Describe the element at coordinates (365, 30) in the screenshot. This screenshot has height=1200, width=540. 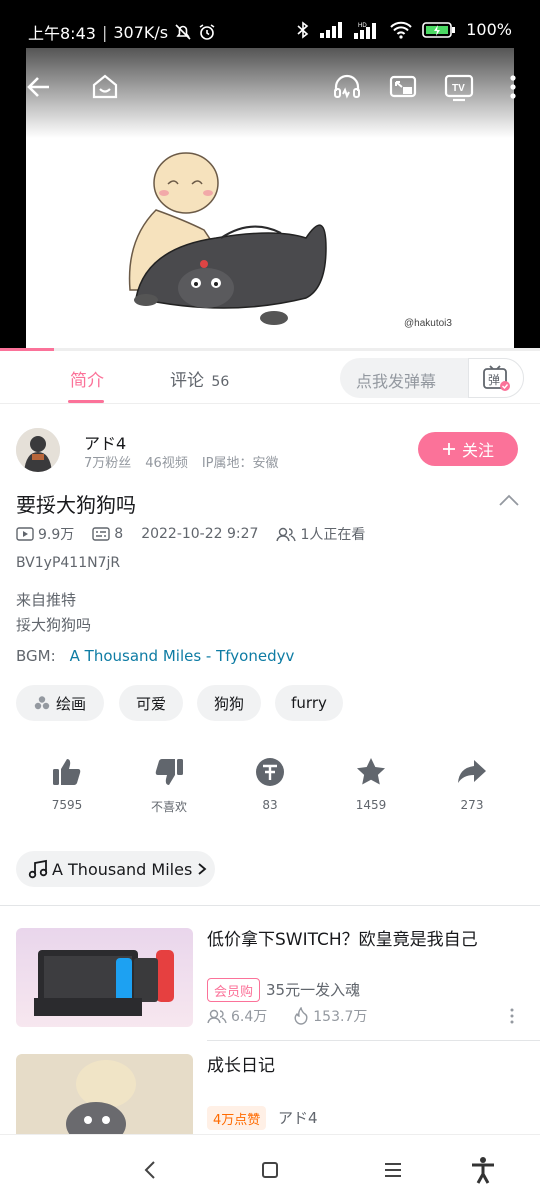
I see `signal-hd-icon: HD` at that location.